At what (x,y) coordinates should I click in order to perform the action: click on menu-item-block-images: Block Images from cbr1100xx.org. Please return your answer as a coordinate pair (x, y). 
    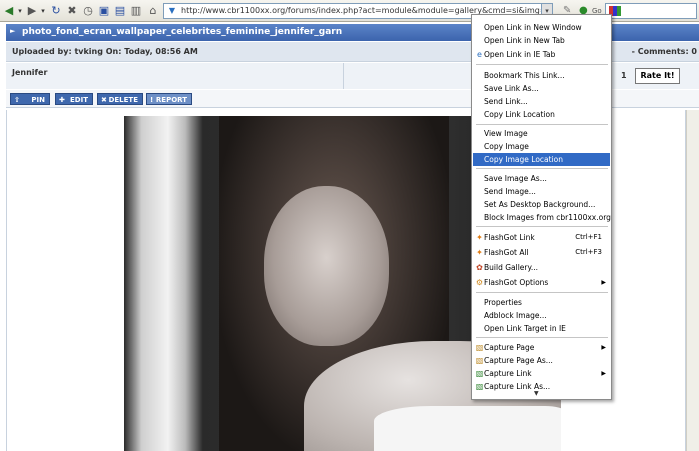
    Looking at the image, I should click on (542, 217).